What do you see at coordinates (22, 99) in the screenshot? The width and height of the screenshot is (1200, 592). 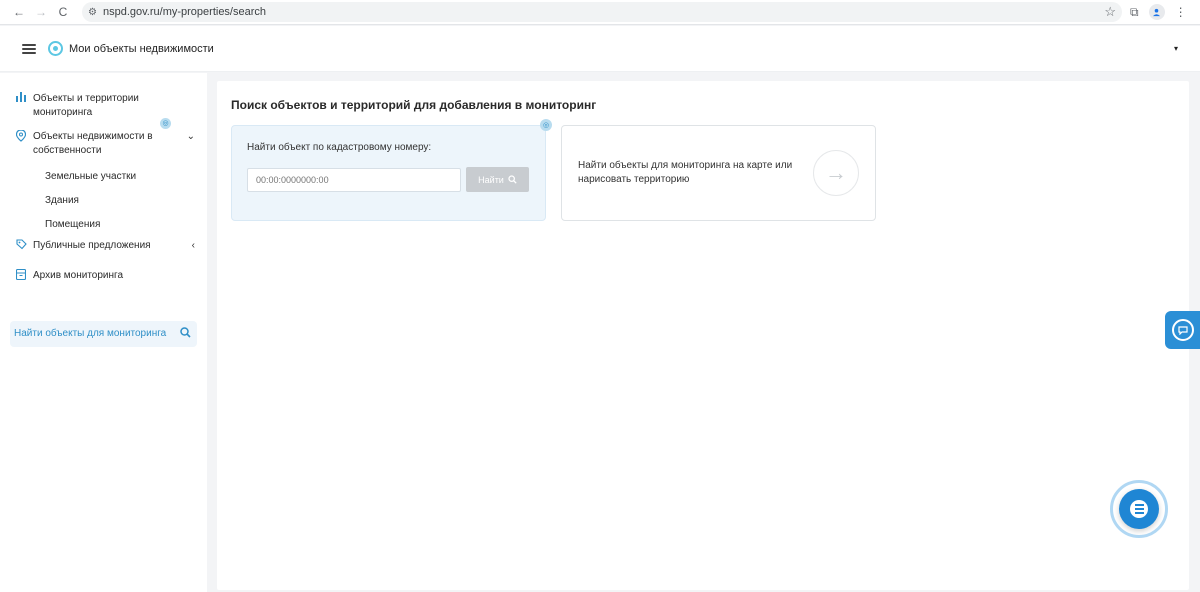 I see `bar-chart-icon` at bounding box center [22, 99].